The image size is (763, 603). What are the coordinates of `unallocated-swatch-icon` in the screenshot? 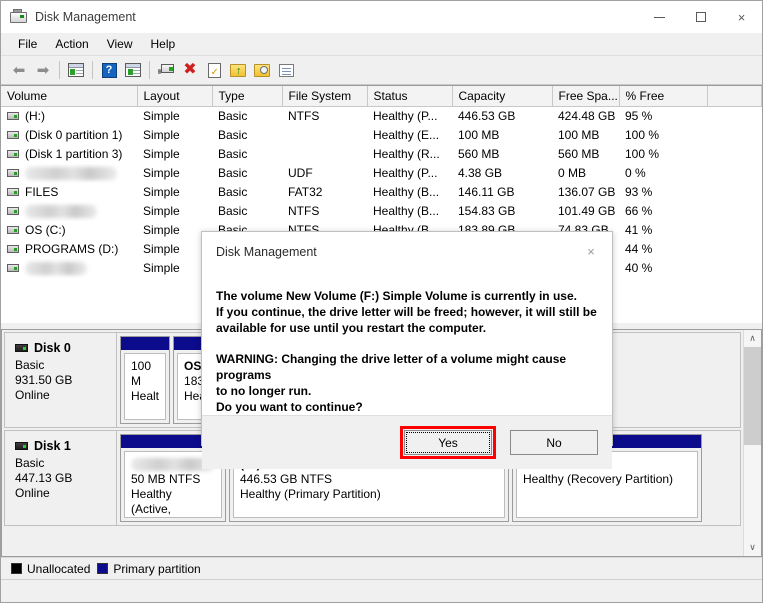 It's located at (16, 568).